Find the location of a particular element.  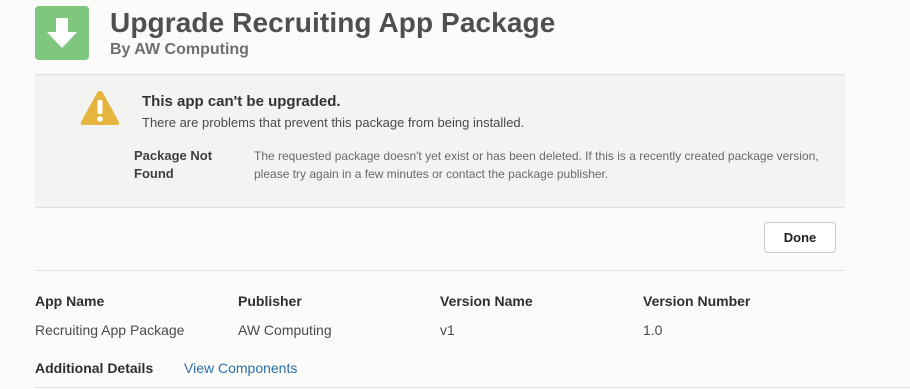

bottom-divider is located at coordinates (472, 387).